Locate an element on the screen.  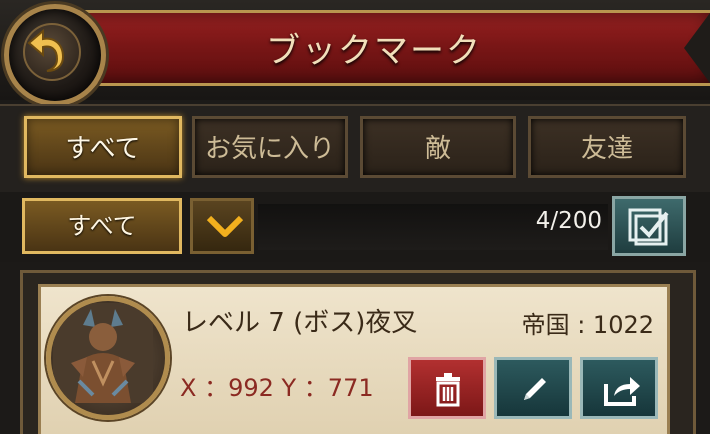
bookmark-coordinates: X ：992 Y ：771 is located at coordinates (277, 385).